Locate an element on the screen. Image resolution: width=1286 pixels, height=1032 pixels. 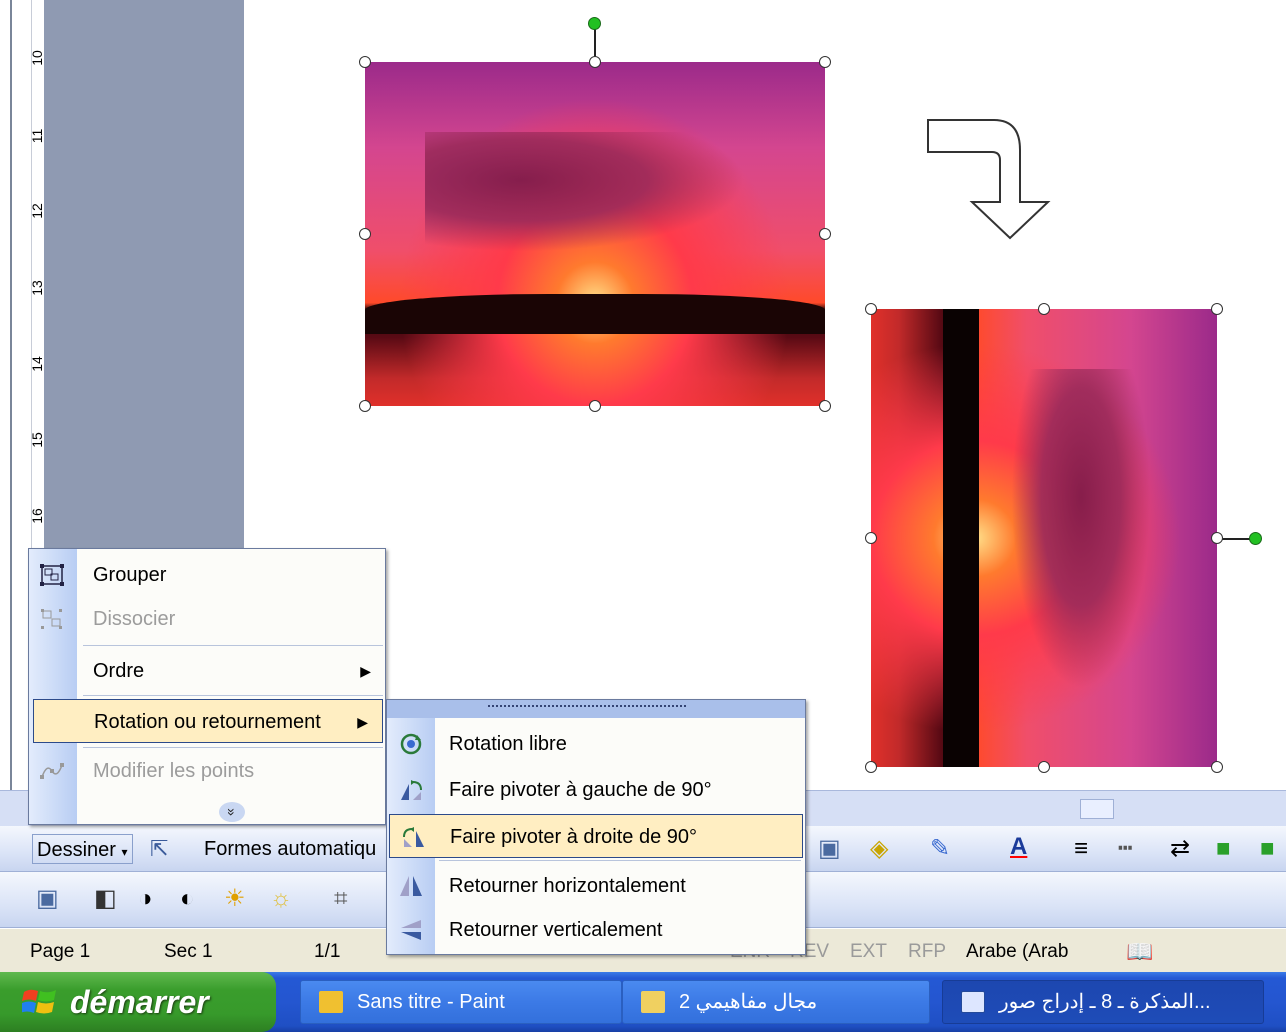
submenu-item-label: Faire pivoter à droite de 90° is located at coordinates (574, 837).